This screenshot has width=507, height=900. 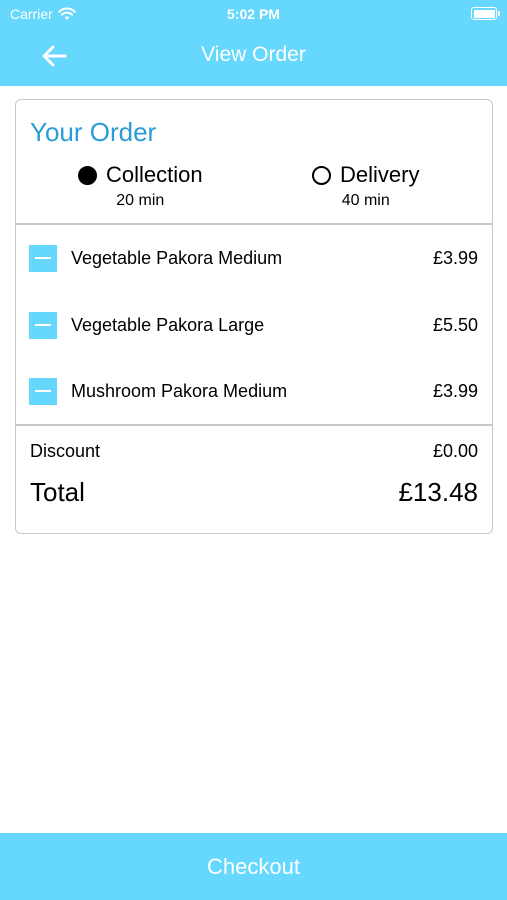 What do you see at coordinates (438, 492) in the screenshot?
I see `total-value: £13.48` at bounding box center [438, 492].